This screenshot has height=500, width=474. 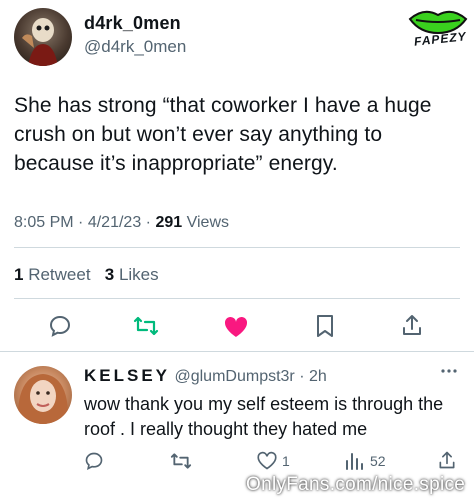 I want to click on tweet-meta: 8:05 PM · 4/21/23 · 291 Views, so click(x=121, y=222).